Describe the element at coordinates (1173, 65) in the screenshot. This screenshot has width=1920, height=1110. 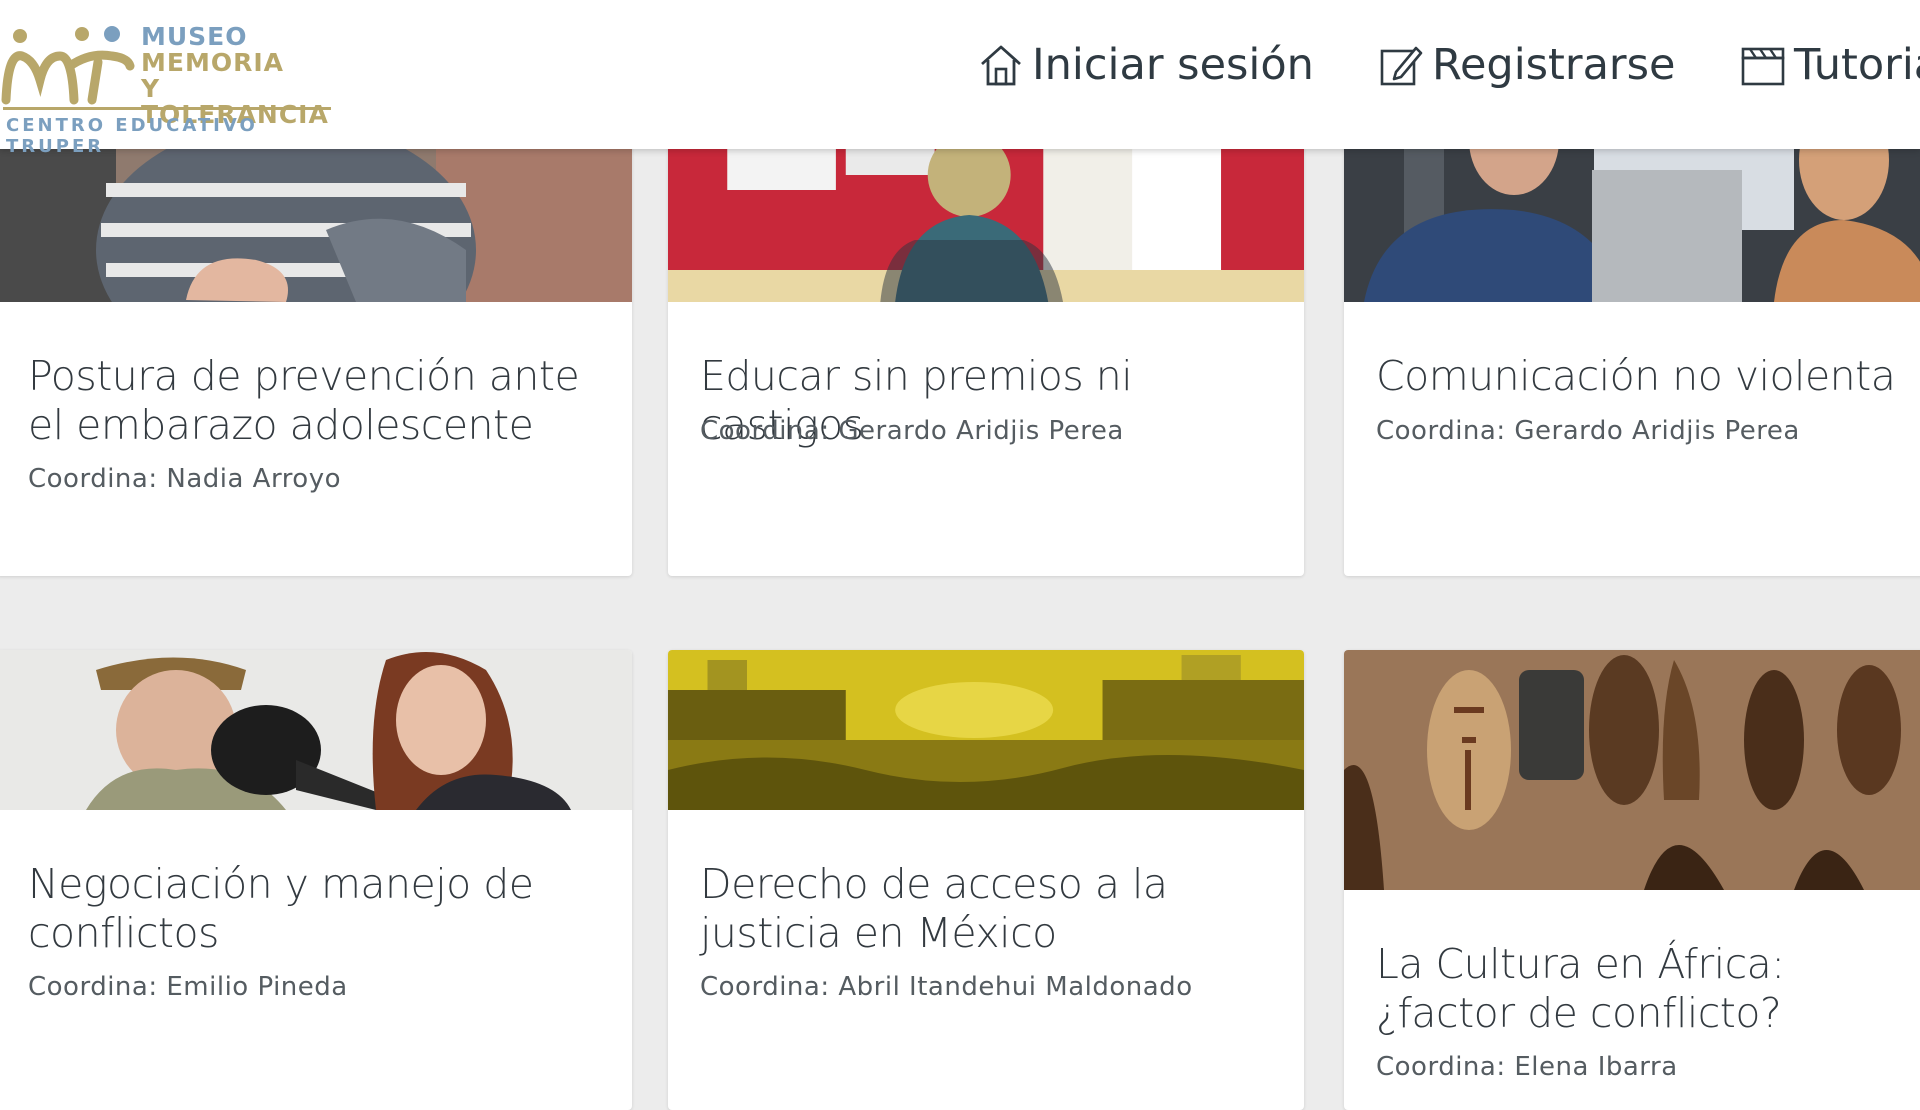
I see `nav-login-label: Iniciar sesión` at that location.